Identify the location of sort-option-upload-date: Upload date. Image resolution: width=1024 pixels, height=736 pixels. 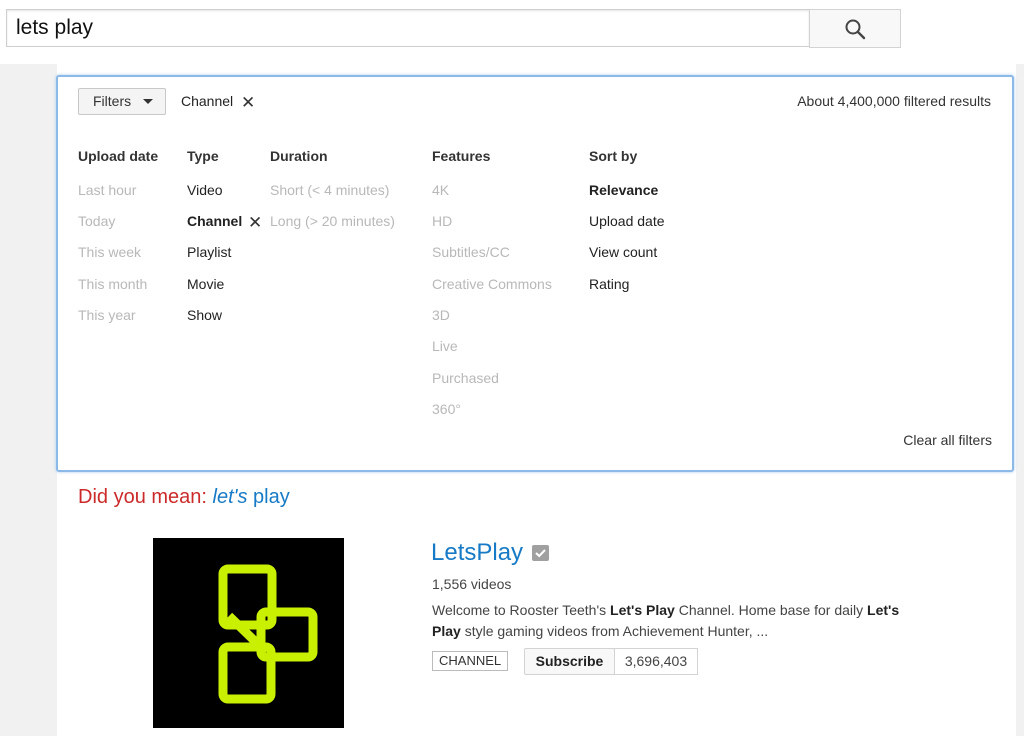
(627, 221).